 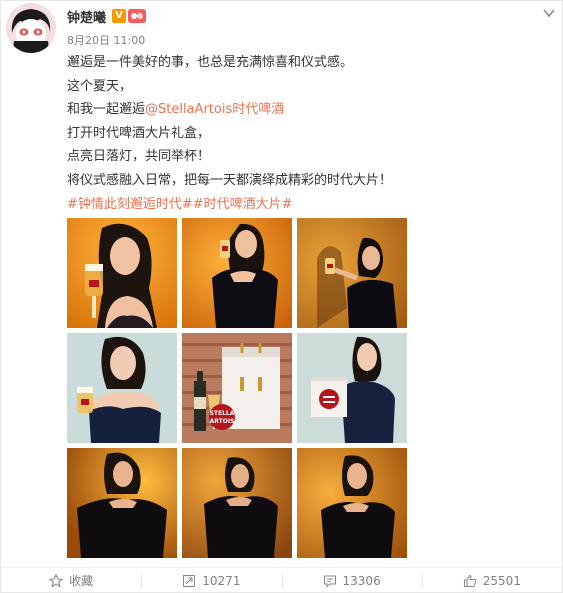 I want to click on like-button: 25501, so click(x=491, y=580).